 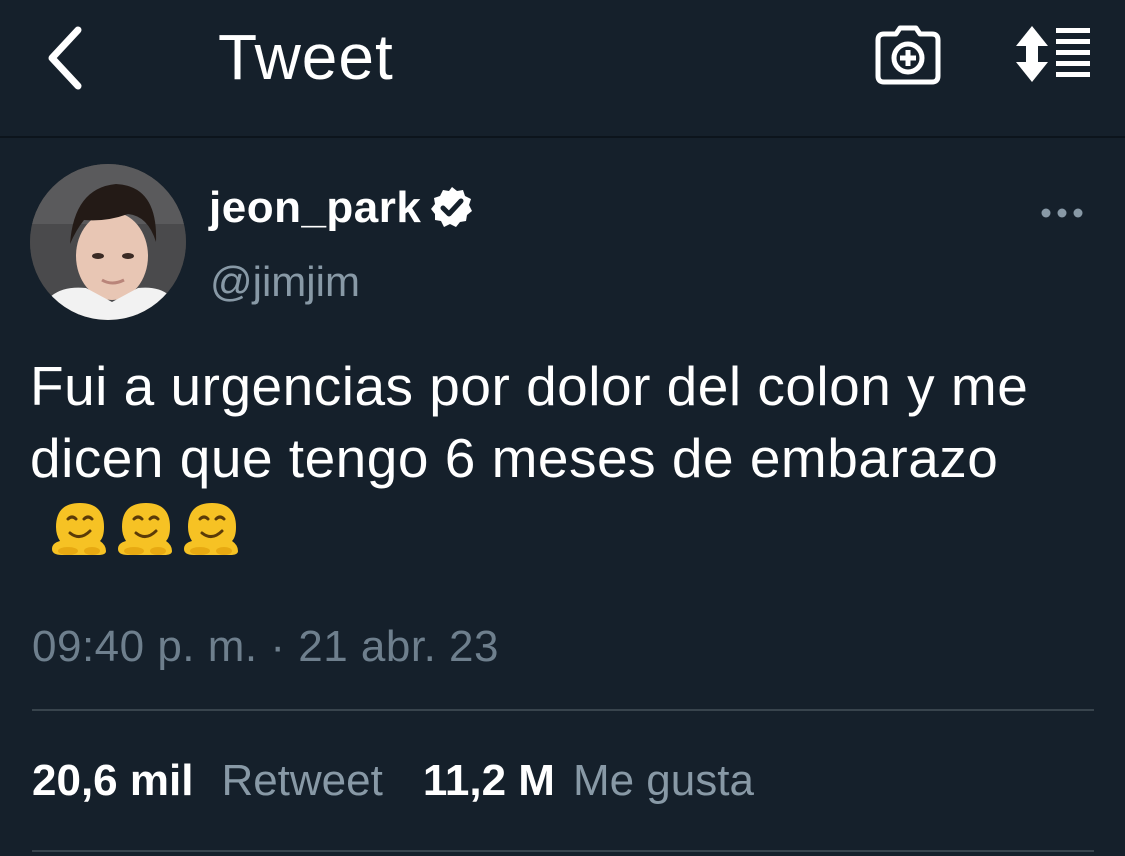 I want to click on camera-add-icon, so click(x=908, y=55).